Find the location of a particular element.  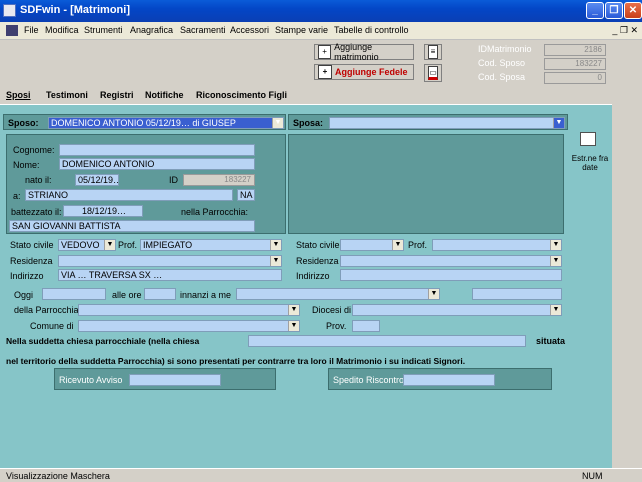

tab-testimoni: Testimoni is located at coordinates (67, 95).